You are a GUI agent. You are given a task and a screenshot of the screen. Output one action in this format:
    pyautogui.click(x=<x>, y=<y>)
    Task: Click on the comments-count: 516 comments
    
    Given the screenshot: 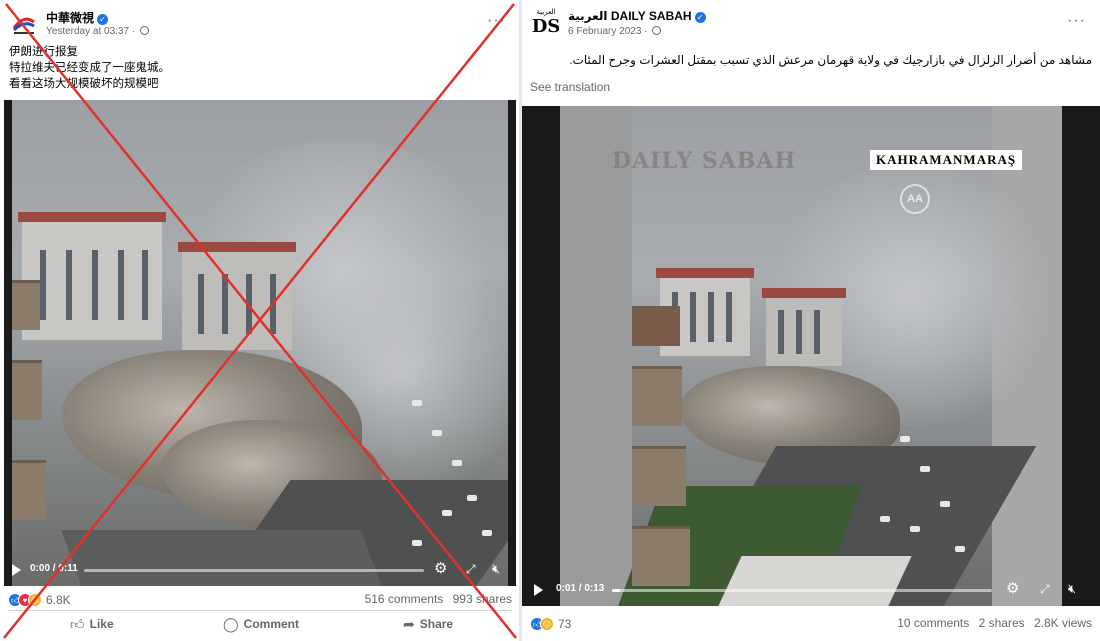 What is the action you would take?
    pyautogui.click(x=404, y=599)
    